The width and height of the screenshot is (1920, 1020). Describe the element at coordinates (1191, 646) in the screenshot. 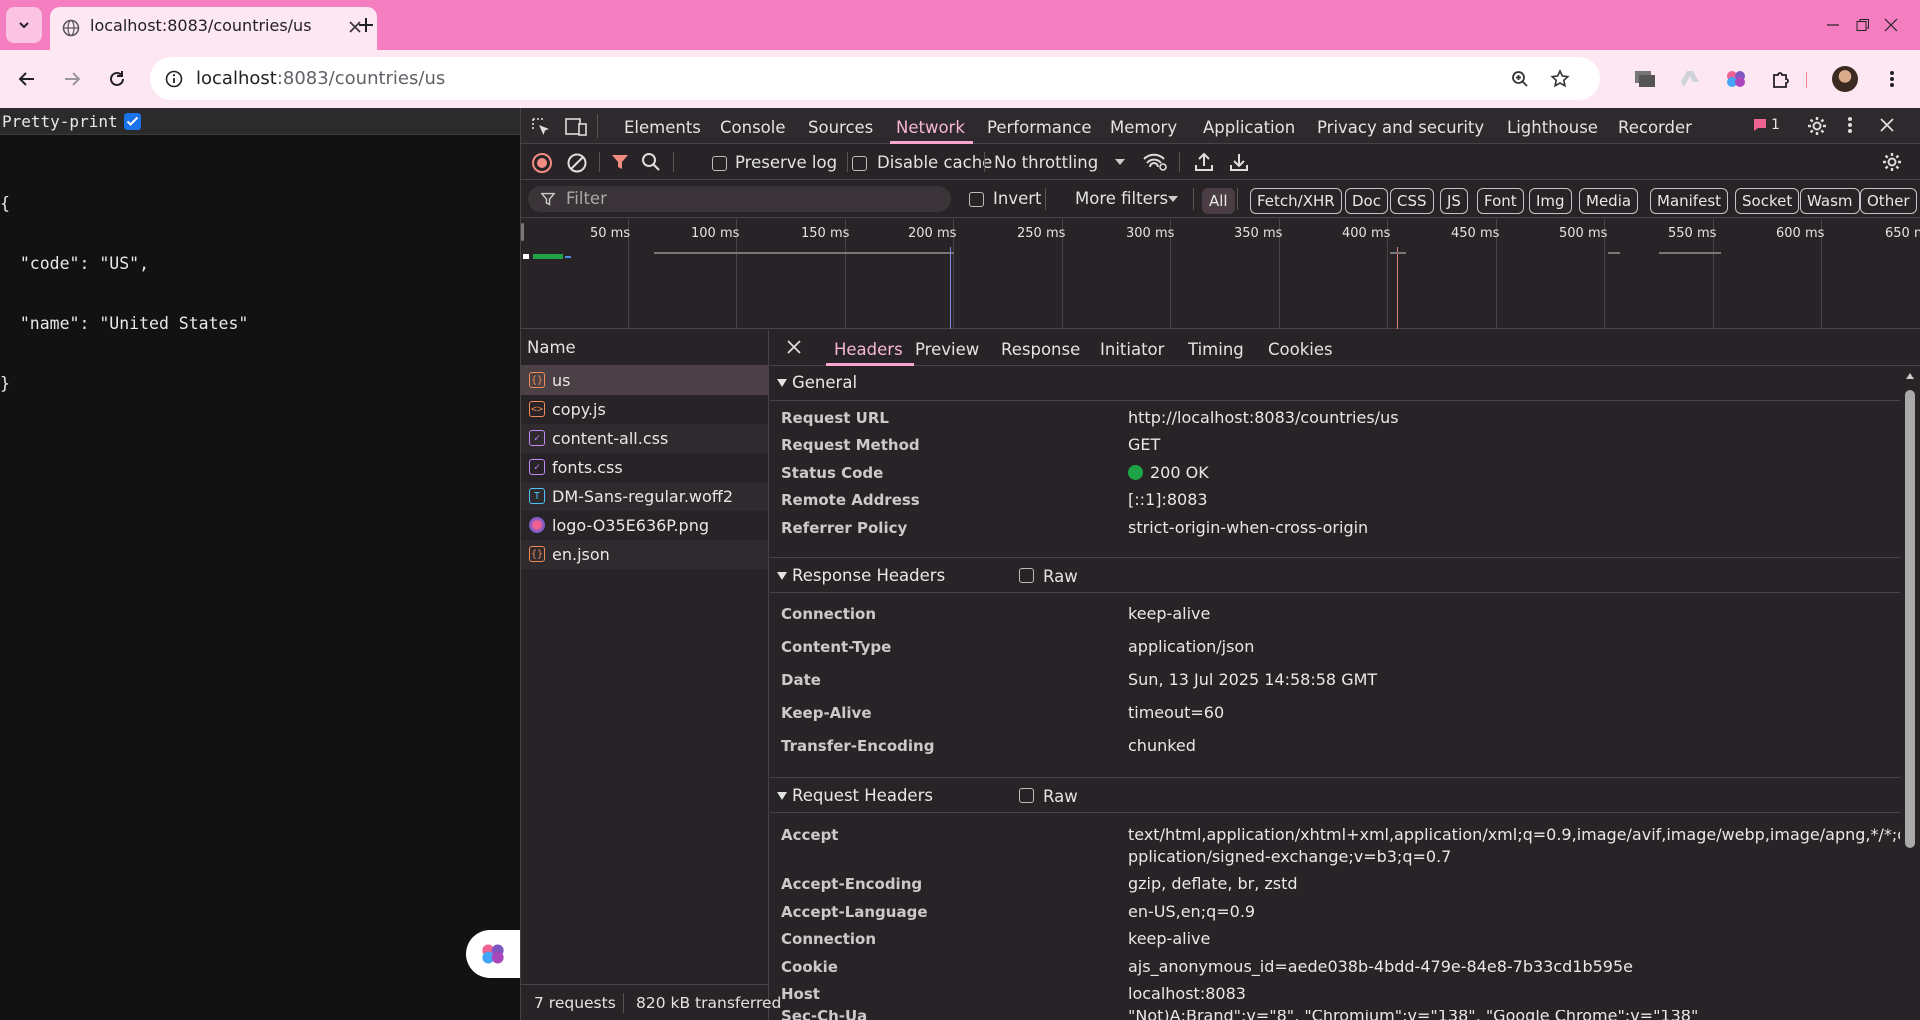

I see `header-value: application/json` at that location.